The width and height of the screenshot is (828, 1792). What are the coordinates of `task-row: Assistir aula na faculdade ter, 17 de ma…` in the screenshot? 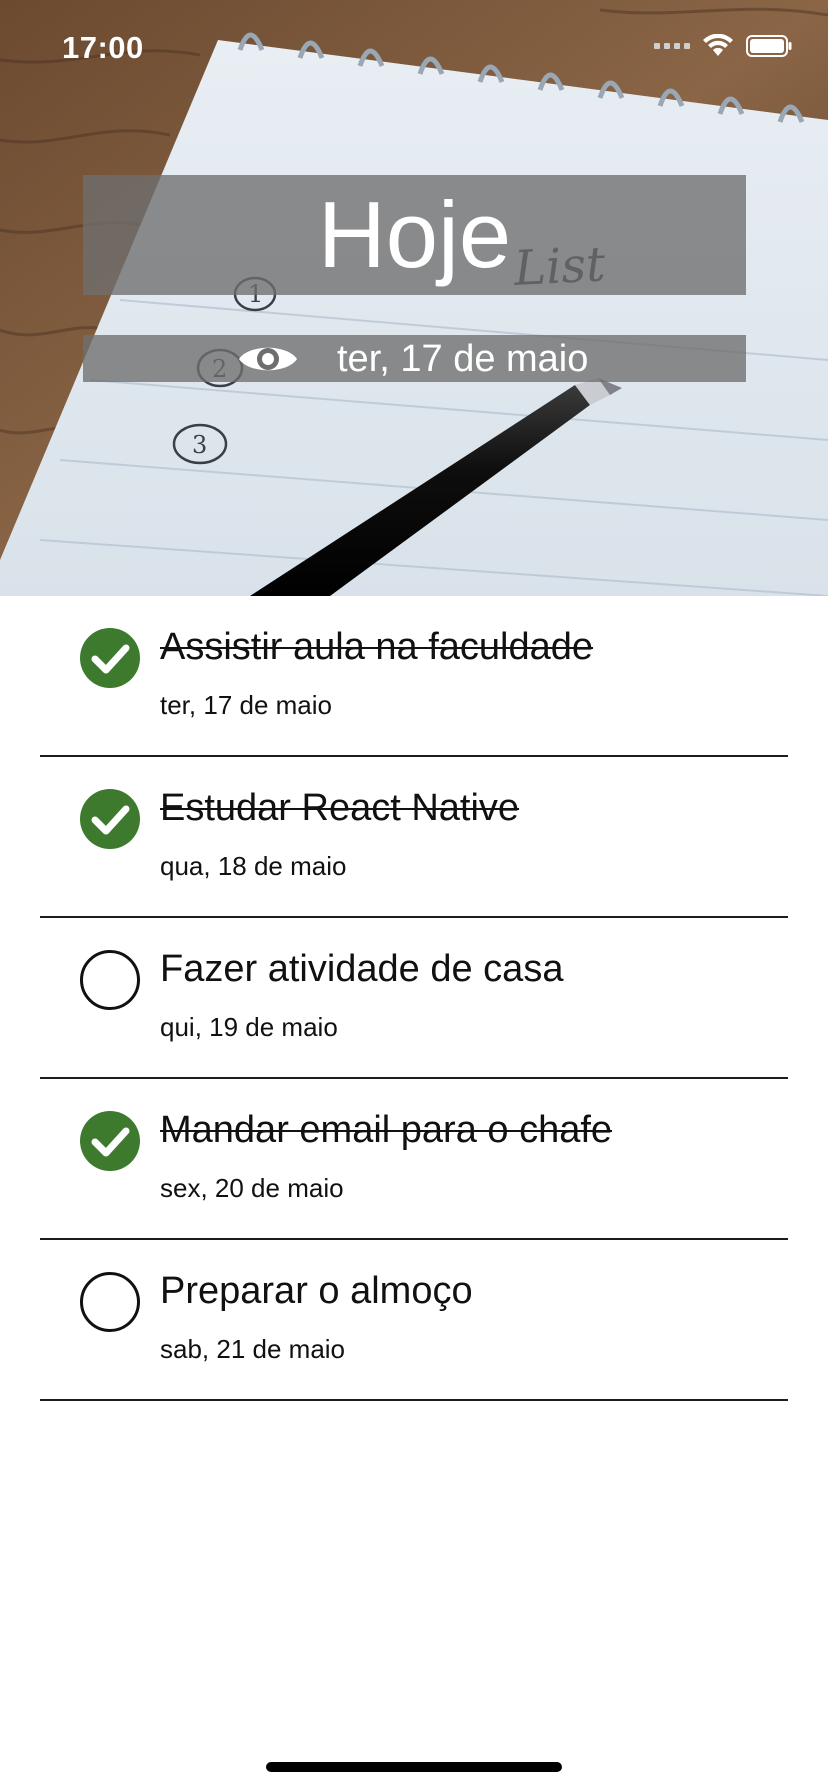 It's located at (414, 676).